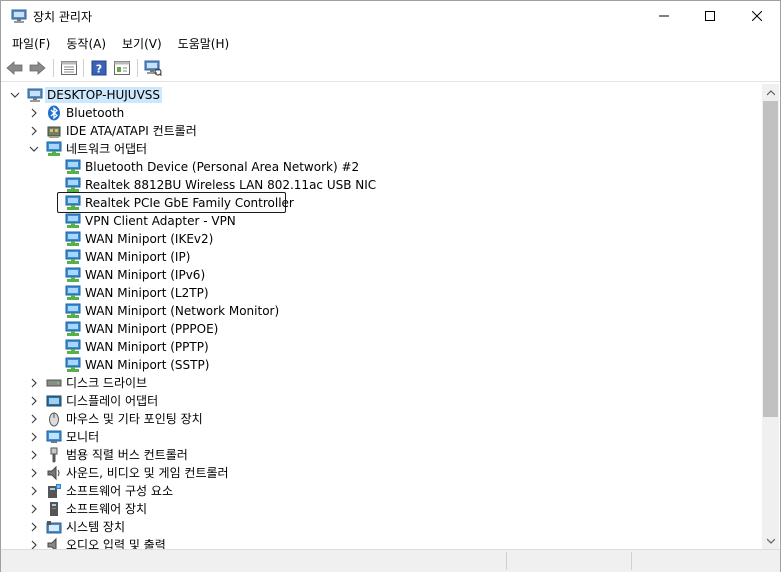 Image resolution: width=781 pixels, height=572 pixels. I want to click on menu-view: 보기(V), so click(142, 43).